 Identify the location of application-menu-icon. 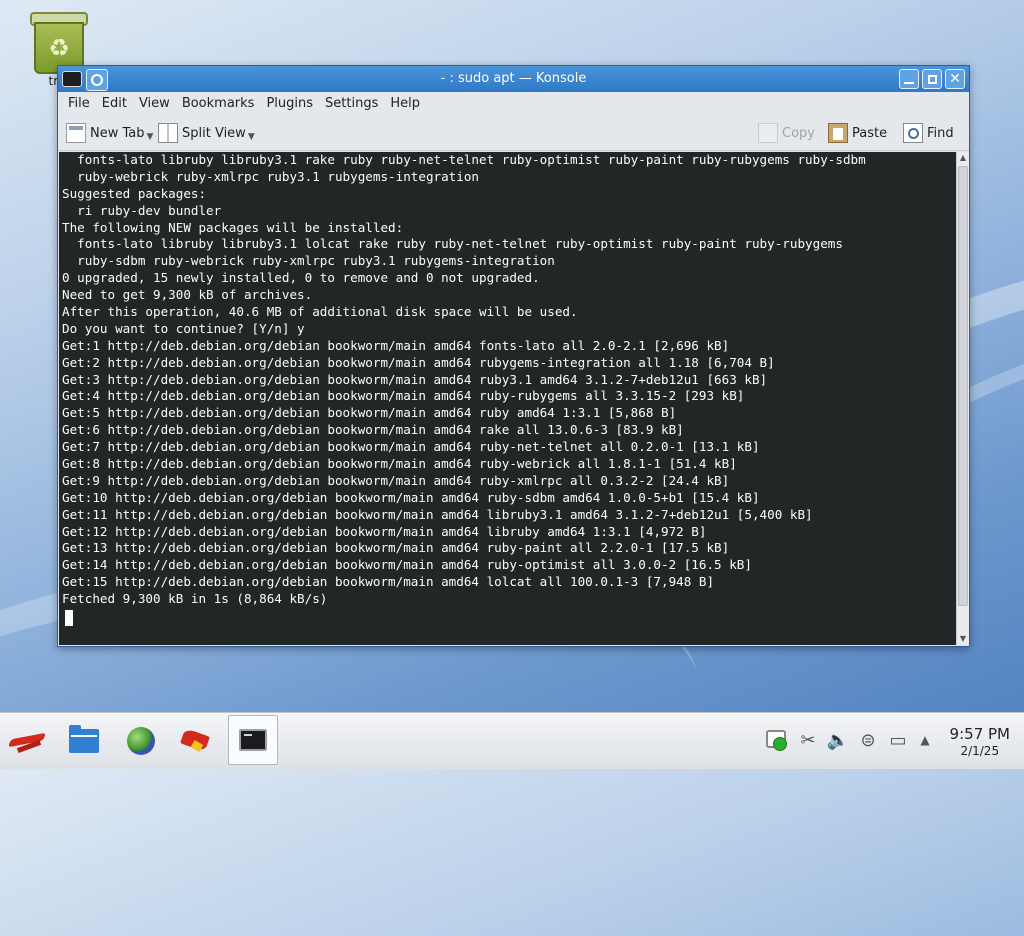
(27, 741).